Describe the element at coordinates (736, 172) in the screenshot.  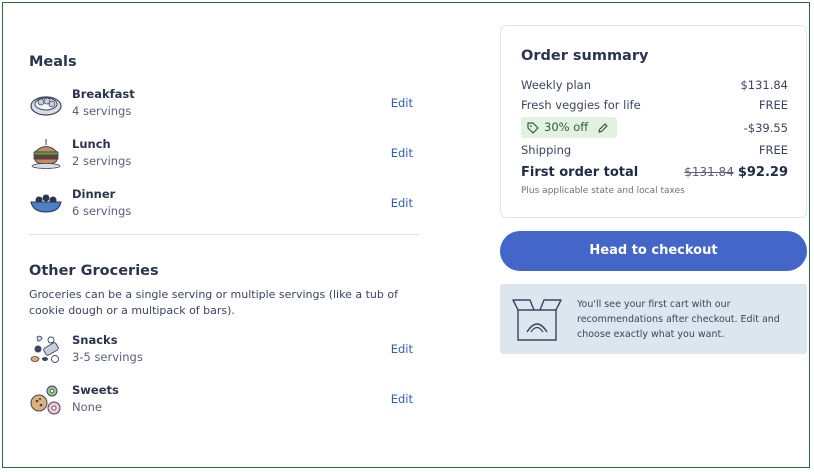
I see `total-values: $131.84 $92.29` at that location.